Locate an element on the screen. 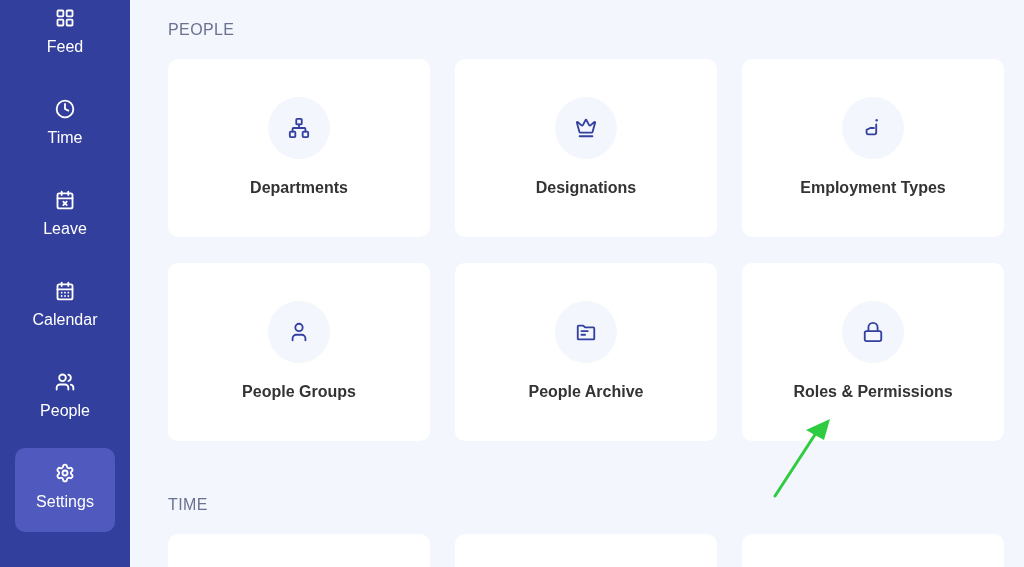 Image resolution: width=1024 pixels, height=567 pixels. card-label: Departments is located at coordinates (299, 188).